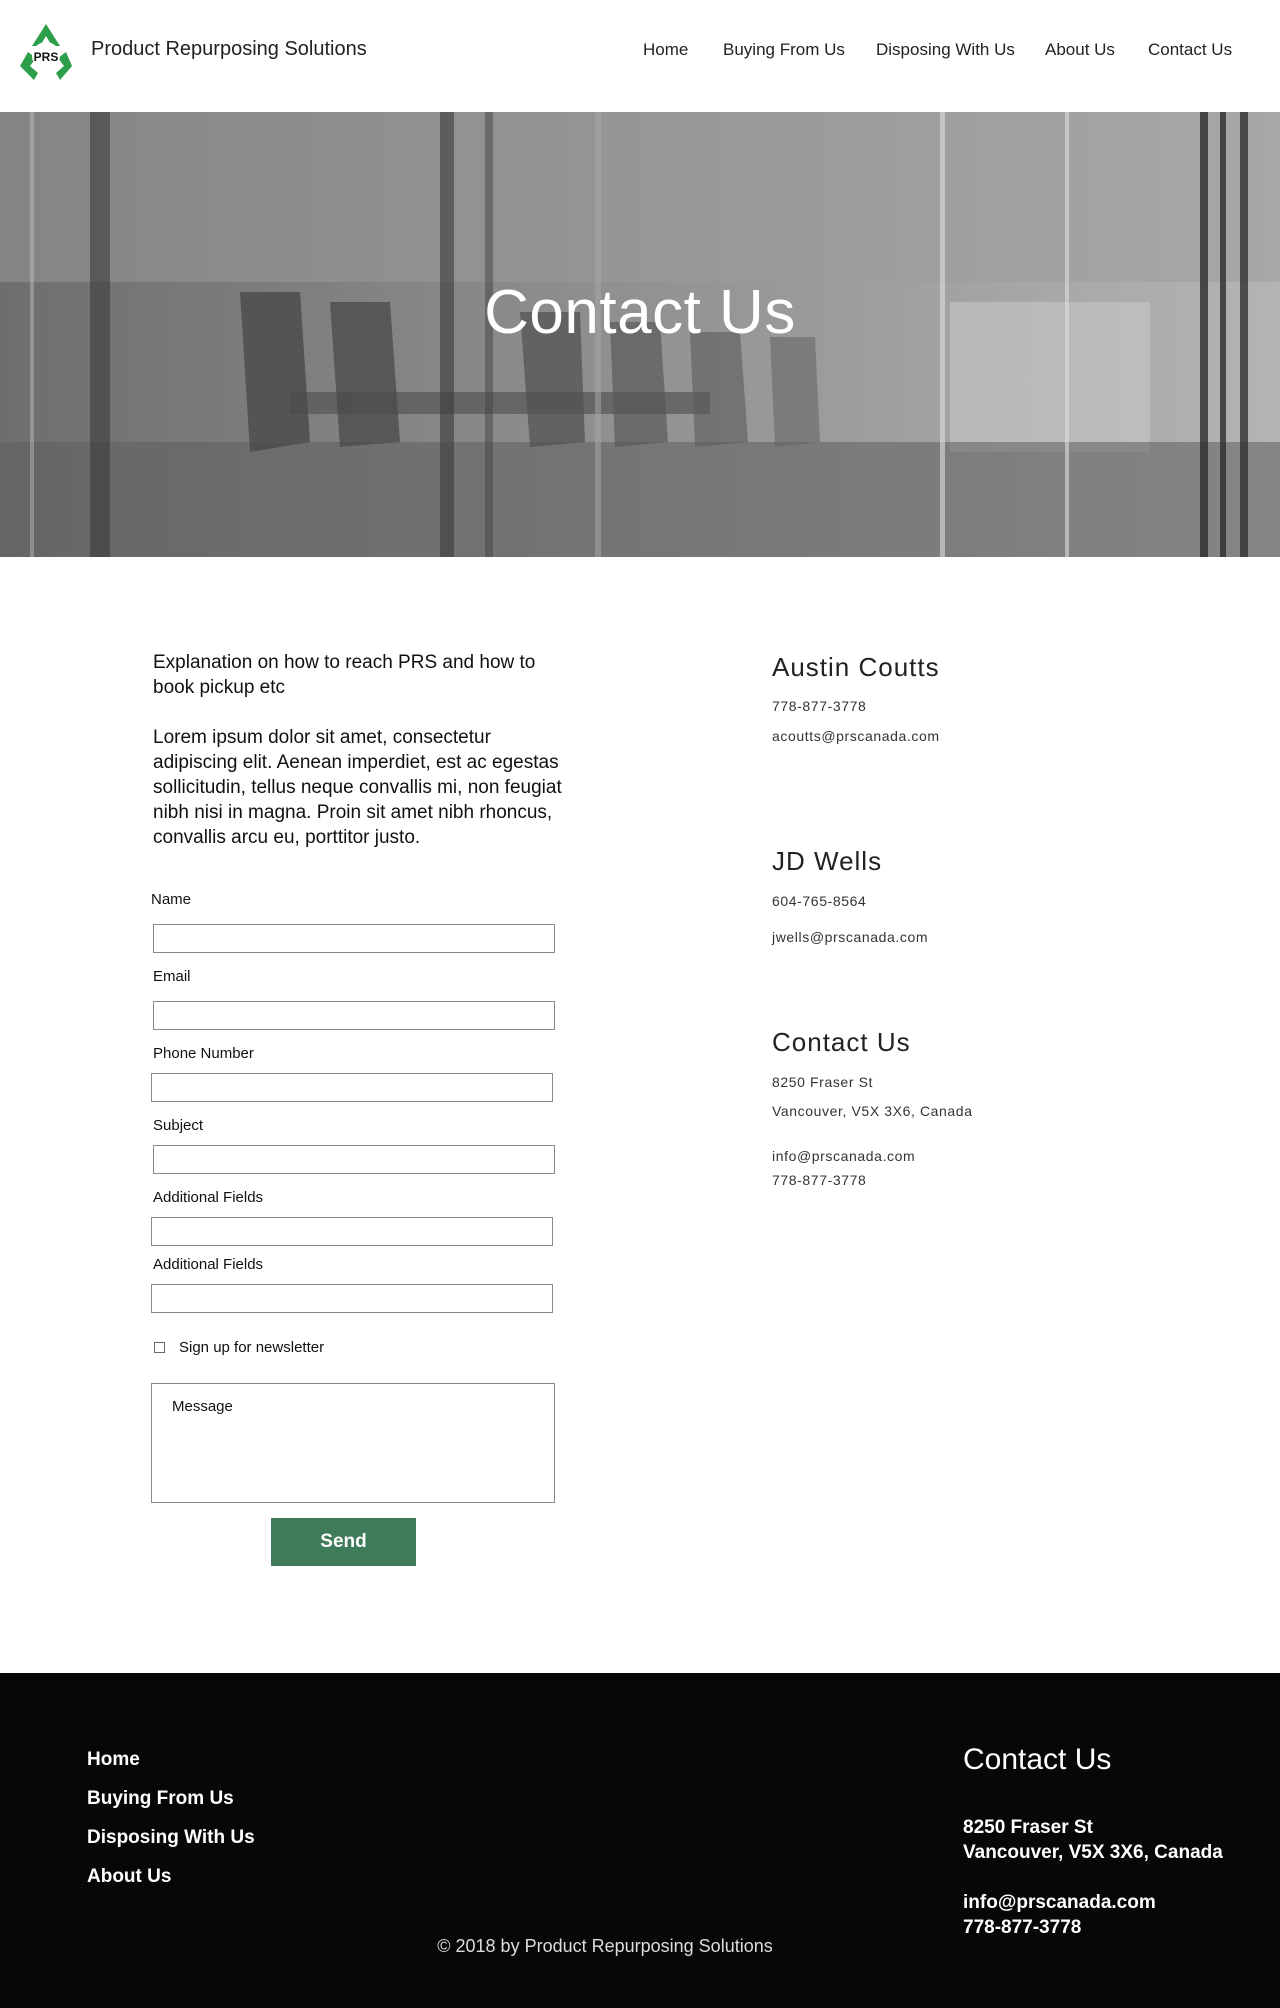  I want to click on nav-about-us: About Us, so click(1080, 50).